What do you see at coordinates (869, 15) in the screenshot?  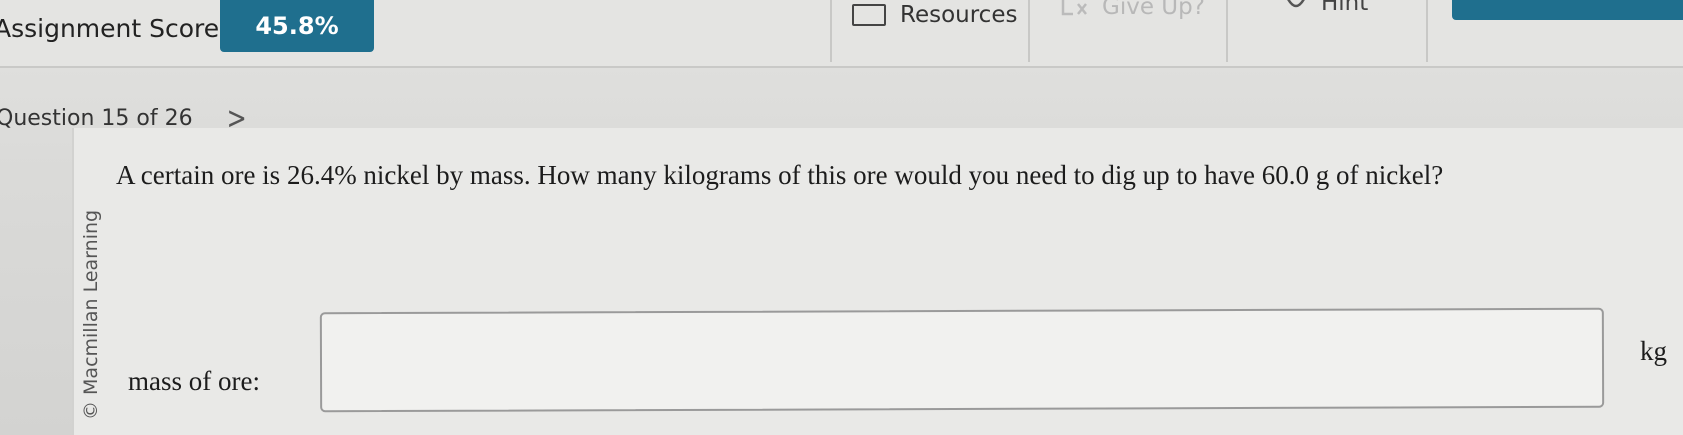 I see `resources-icon` at bounding box center [869, 15].